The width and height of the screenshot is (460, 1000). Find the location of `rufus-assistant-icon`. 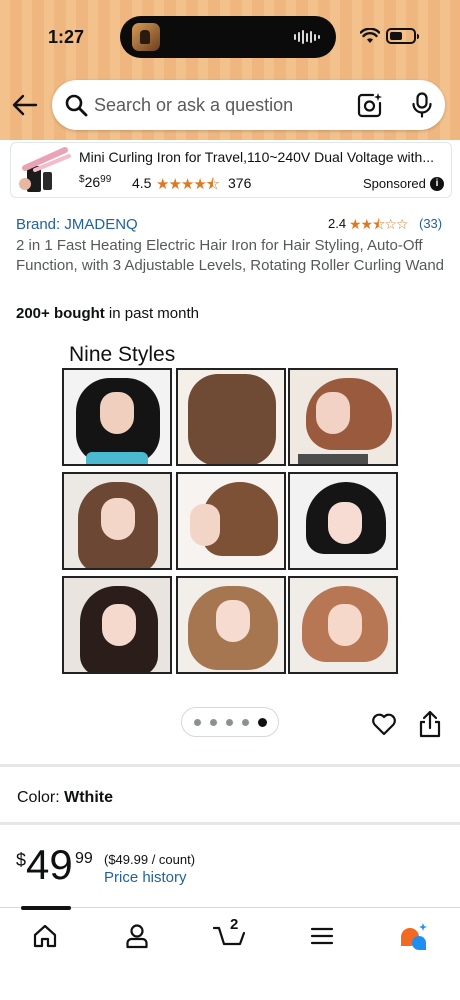

rufus-assistant-icon is located at coordinates (414, 936).